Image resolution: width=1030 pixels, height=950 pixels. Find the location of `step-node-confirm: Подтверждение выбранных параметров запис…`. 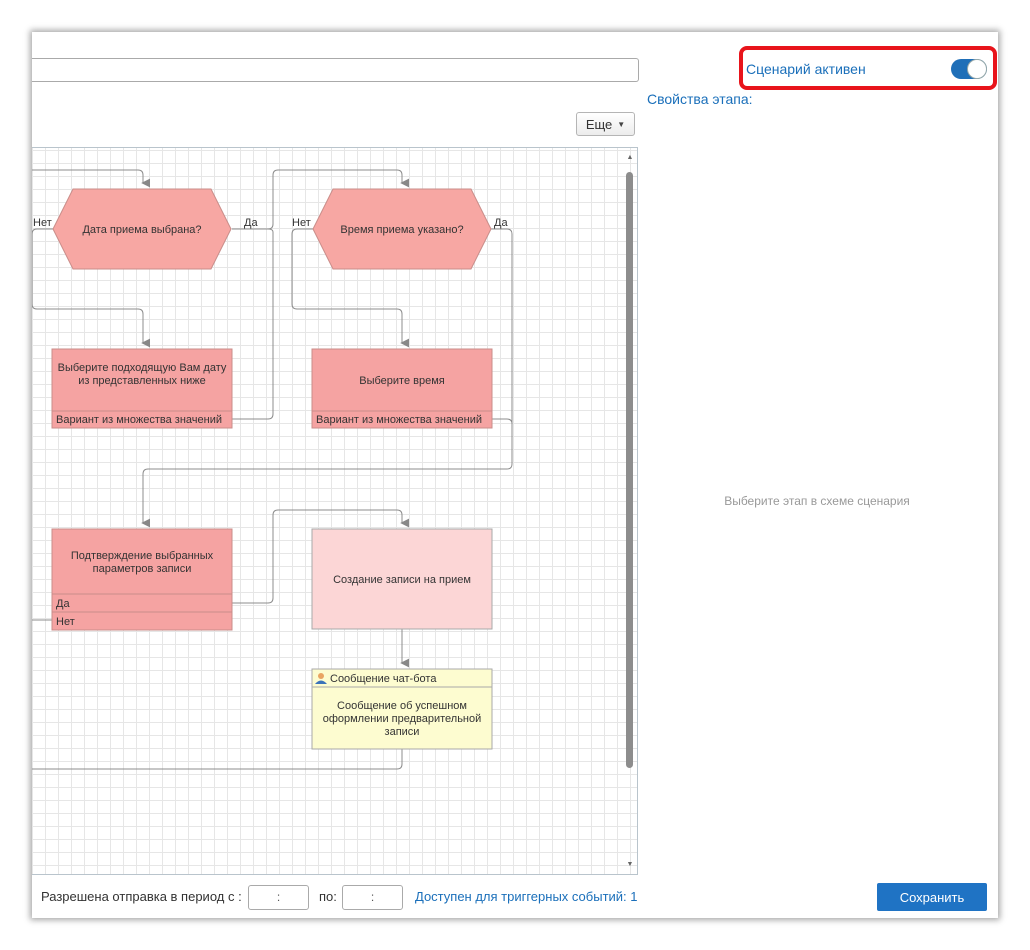

step-node-confirm: Подтверждение выбранных параметров запис… is located at coordinates (142, 579).